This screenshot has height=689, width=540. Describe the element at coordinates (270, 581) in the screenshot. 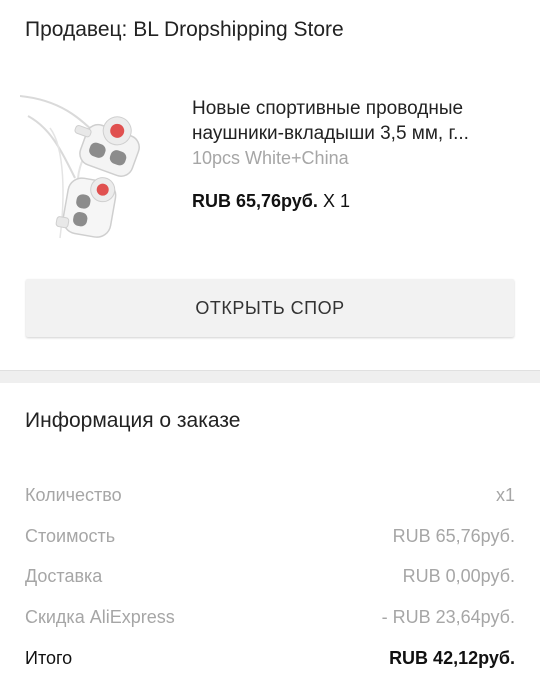

I see `shipping-row: Доставка RUB 0,00руб.` at that location.